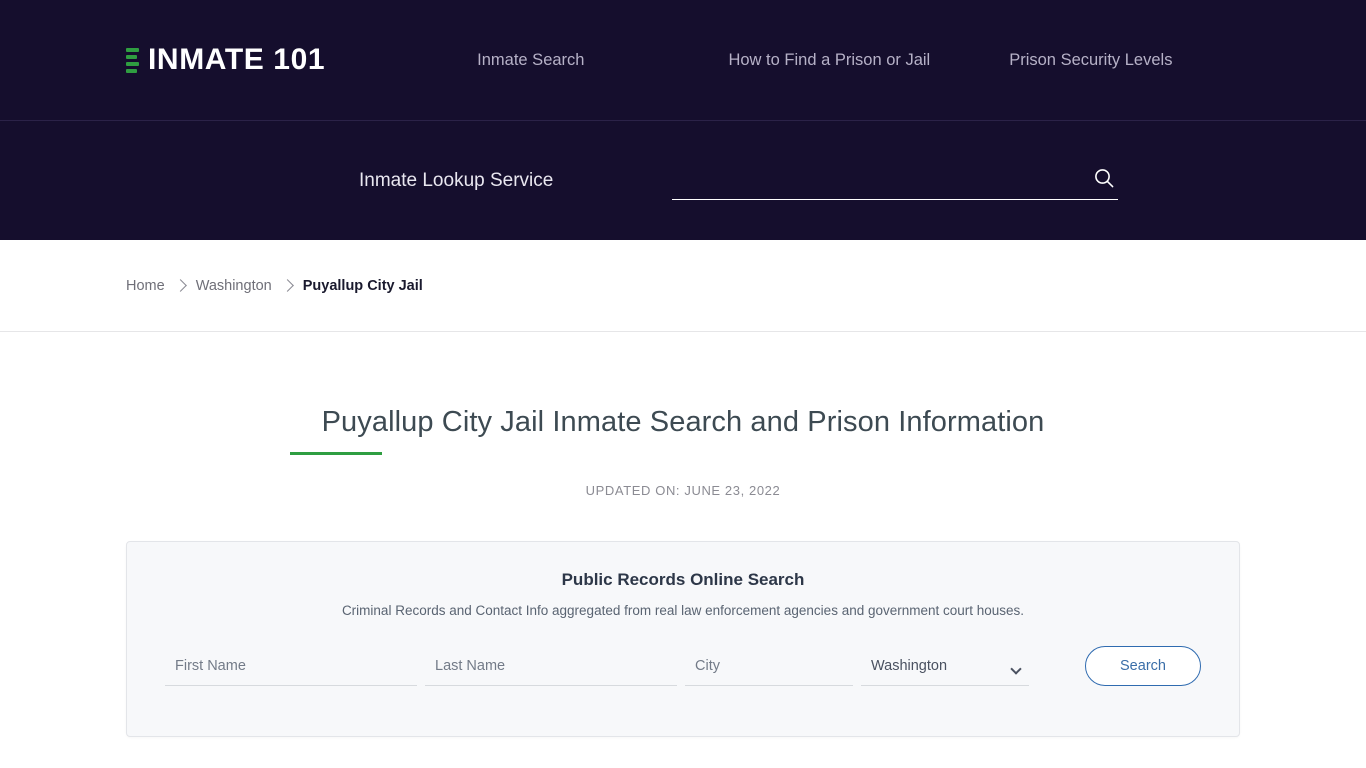  What do you see at coordinates (274, 286) in the screenshot?
I see `breadcrumb: Home Washington Puyallup City Jail` at bounding box center [274, 286].